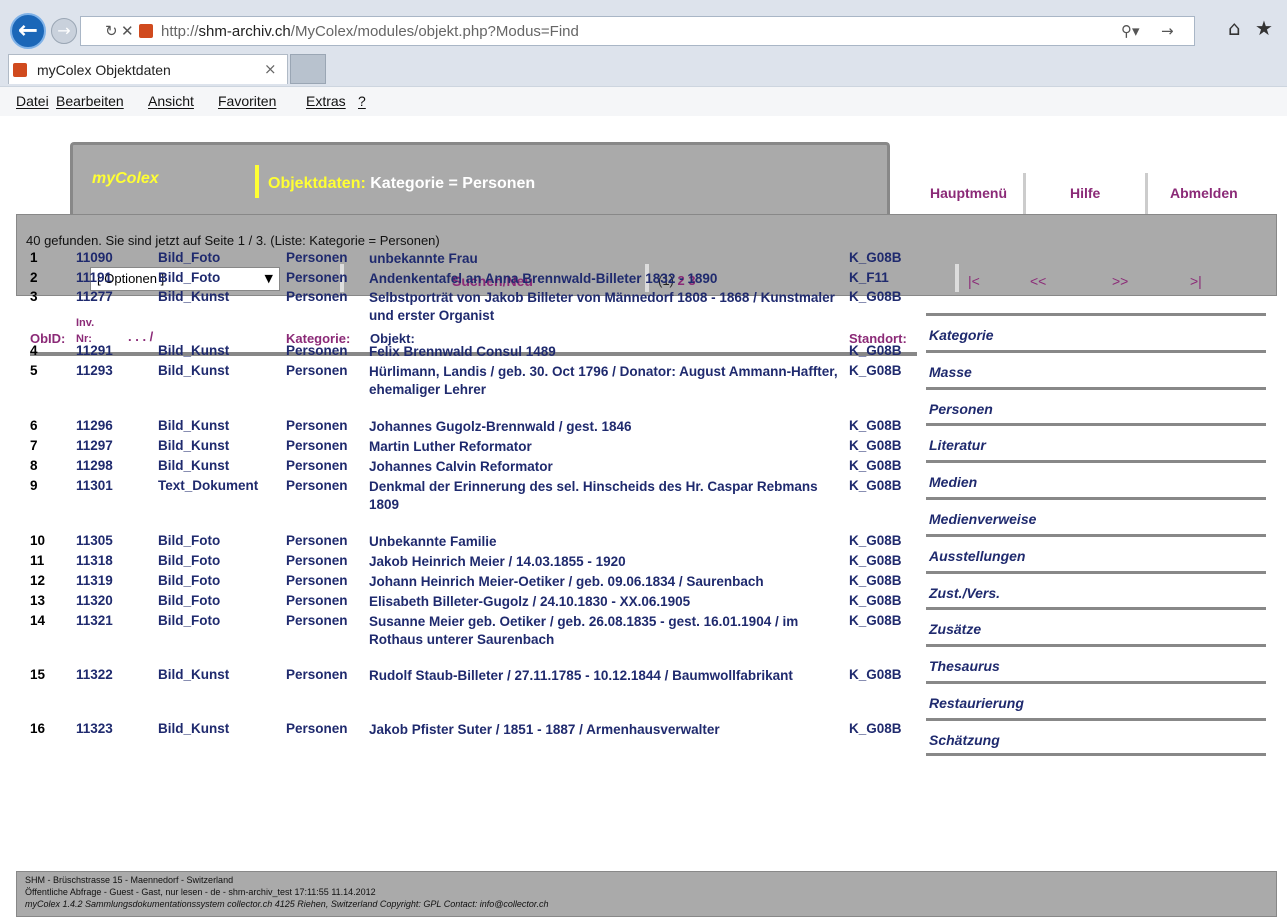 This screenshot has height=921, width=1287. I want to click on row-inv-nr: 11291, so click(94, 350).